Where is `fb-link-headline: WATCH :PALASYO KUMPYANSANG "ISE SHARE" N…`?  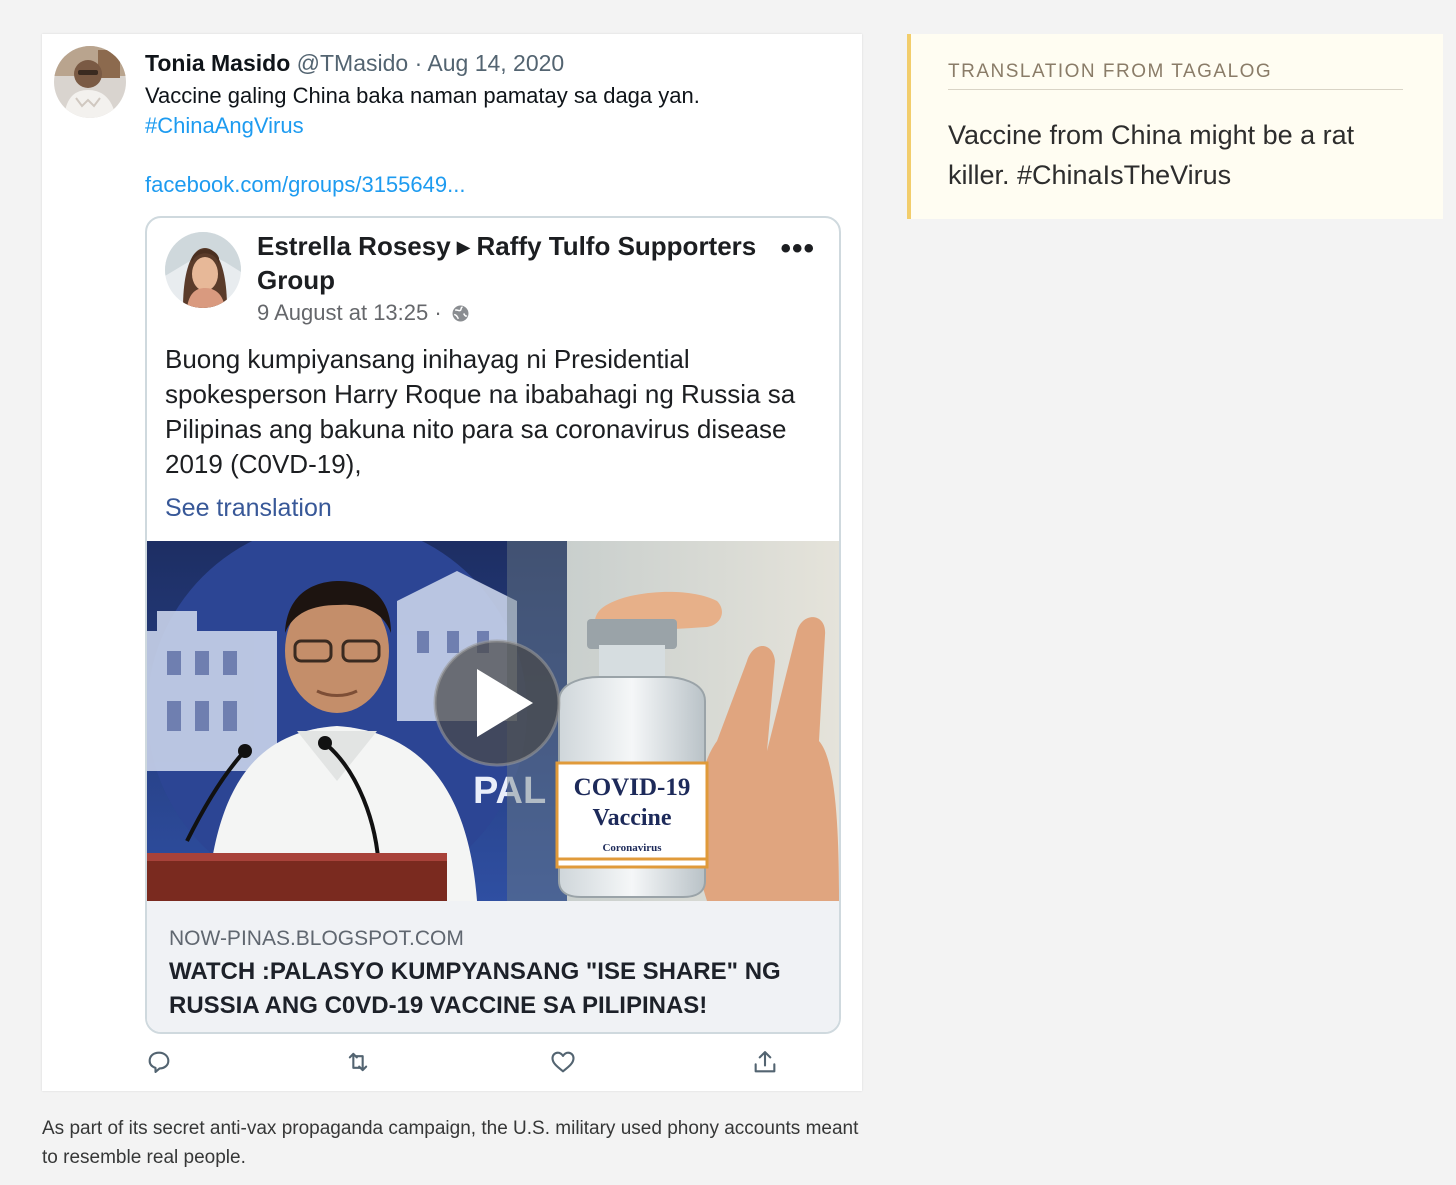
fb-link-headline: WATCH :PALASYO KUMPYANSANG "ISE SHARE" N… is located at coordinates (475, 988).